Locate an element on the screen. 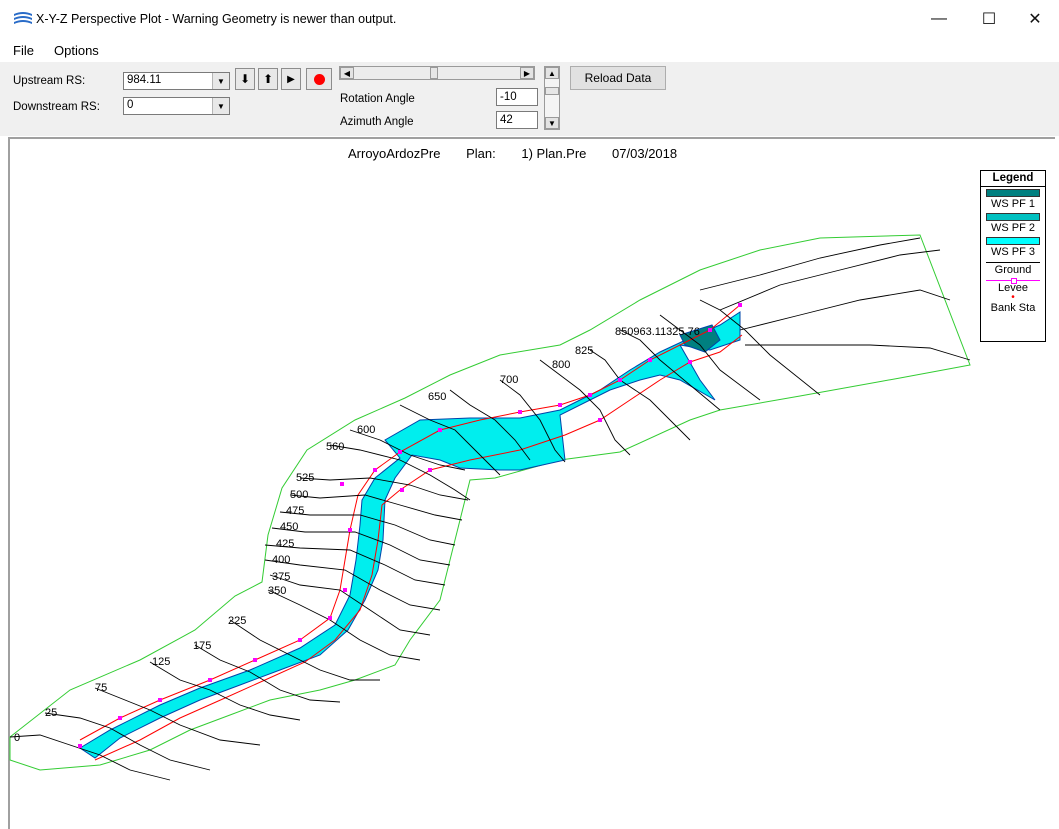  station-label: 125 is located at coordinates (161, 662).